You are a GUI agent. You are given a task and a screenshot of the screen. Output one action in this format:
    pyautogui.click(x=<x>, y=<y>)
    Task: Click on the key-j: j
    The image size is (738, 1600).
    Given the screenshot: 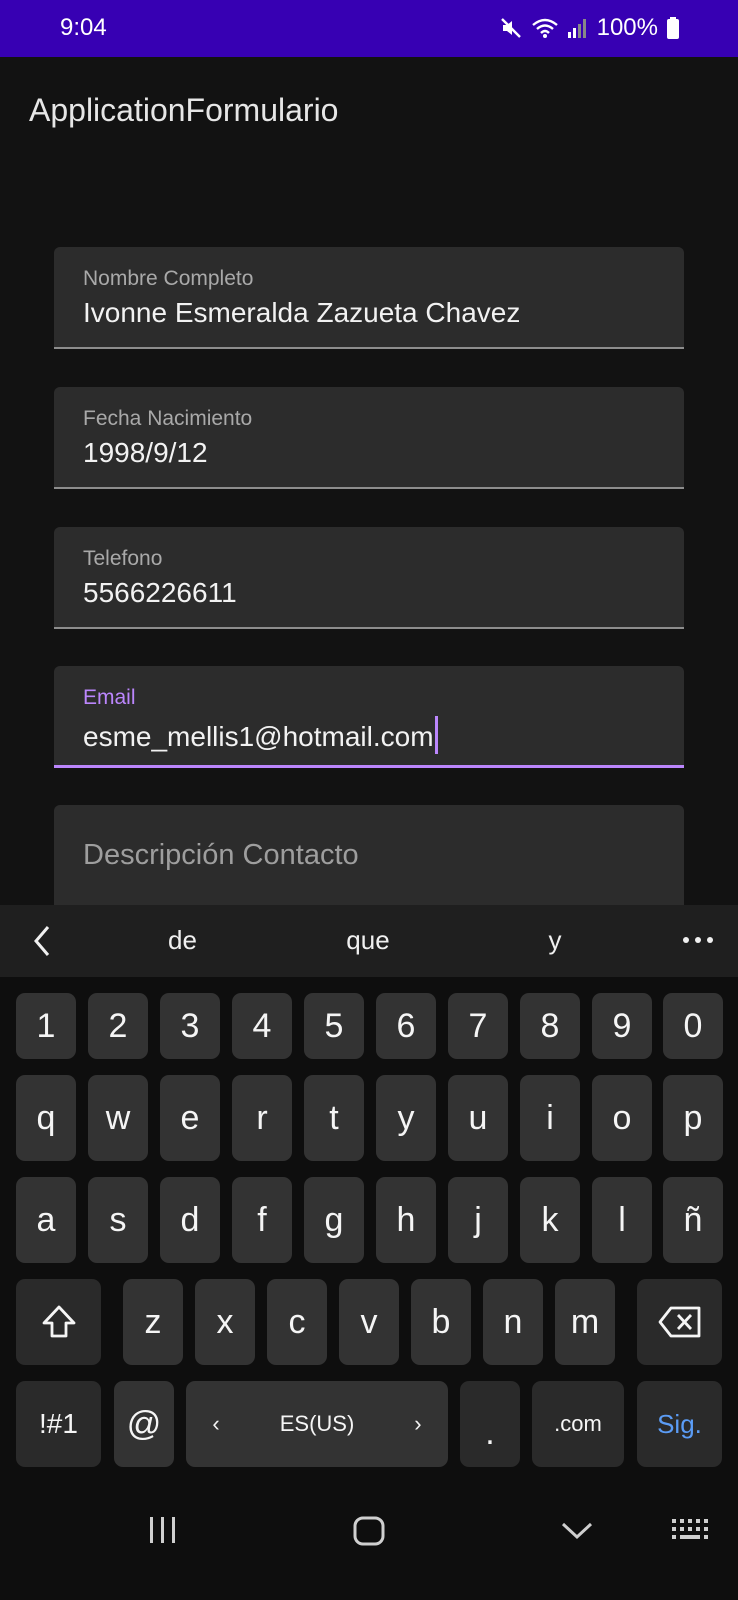 What is the action you would take?
    pyautogui.click(x=478, y=1220)
    